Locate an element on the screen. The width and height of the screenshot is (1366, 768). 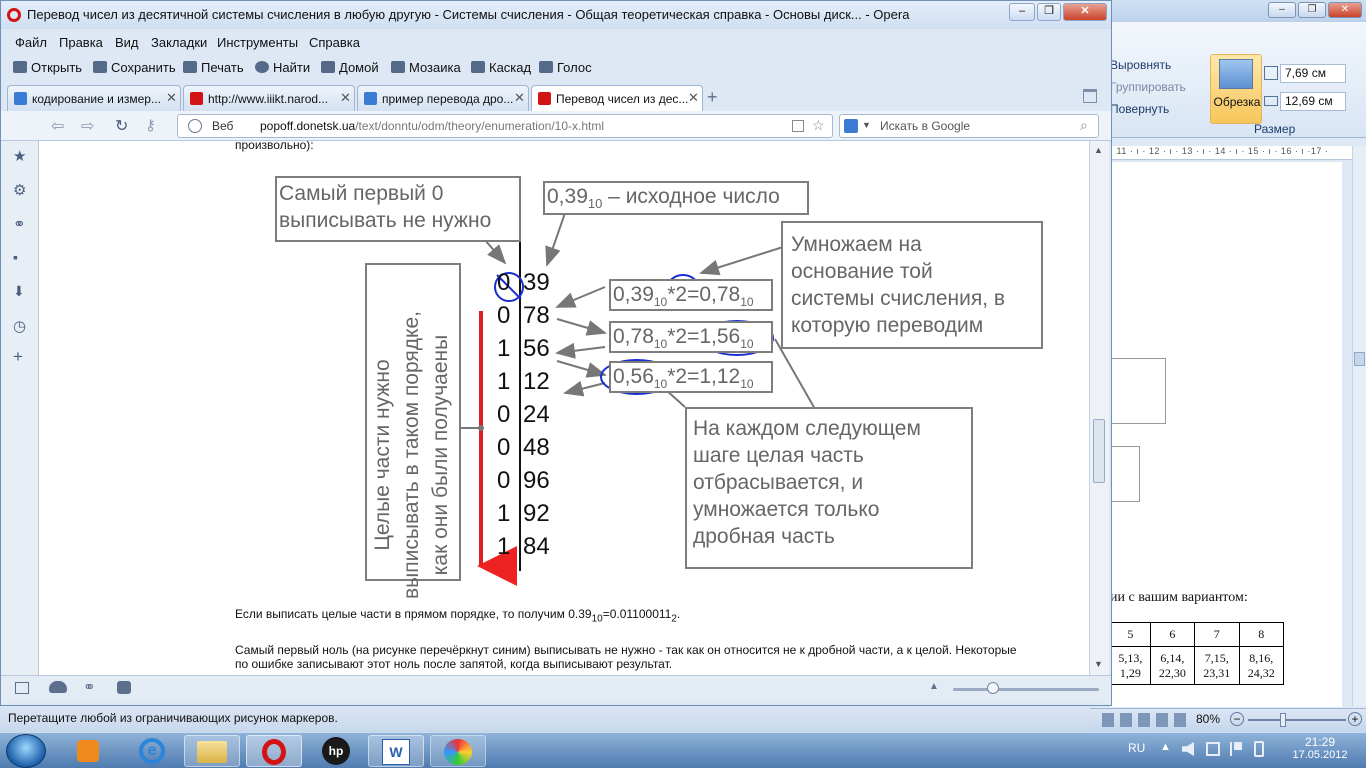
taskbar-word: W is located at coordinates (396, 751).